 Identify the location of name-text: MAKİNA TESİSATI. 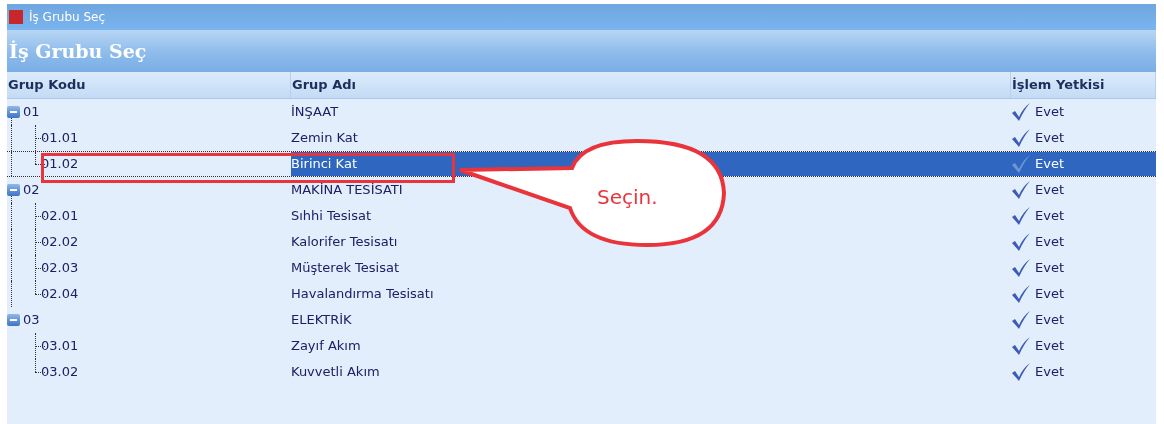
(347, 190).